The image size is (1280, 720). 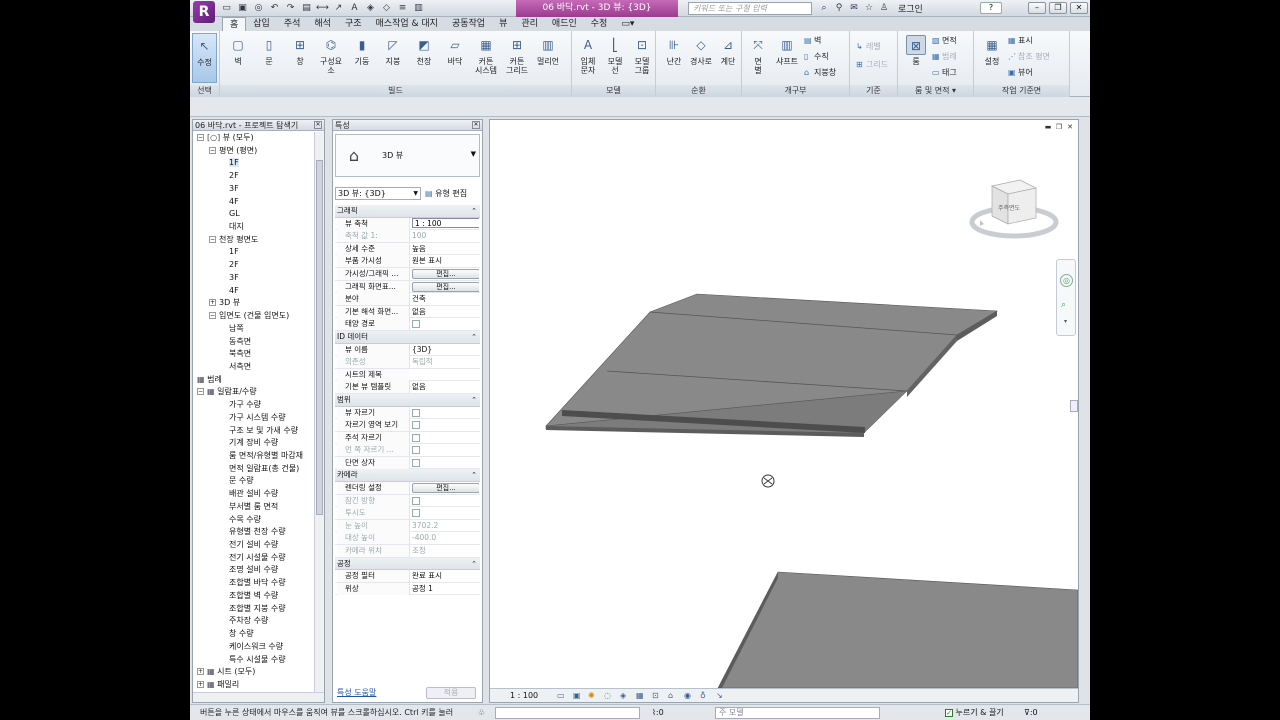 What do you see at coordinates (331, 58) in the screenshot?
I see `ribbon-build_panel-buttons-button-3: ⌬ 구성요소` at bounding box center [331, 58].